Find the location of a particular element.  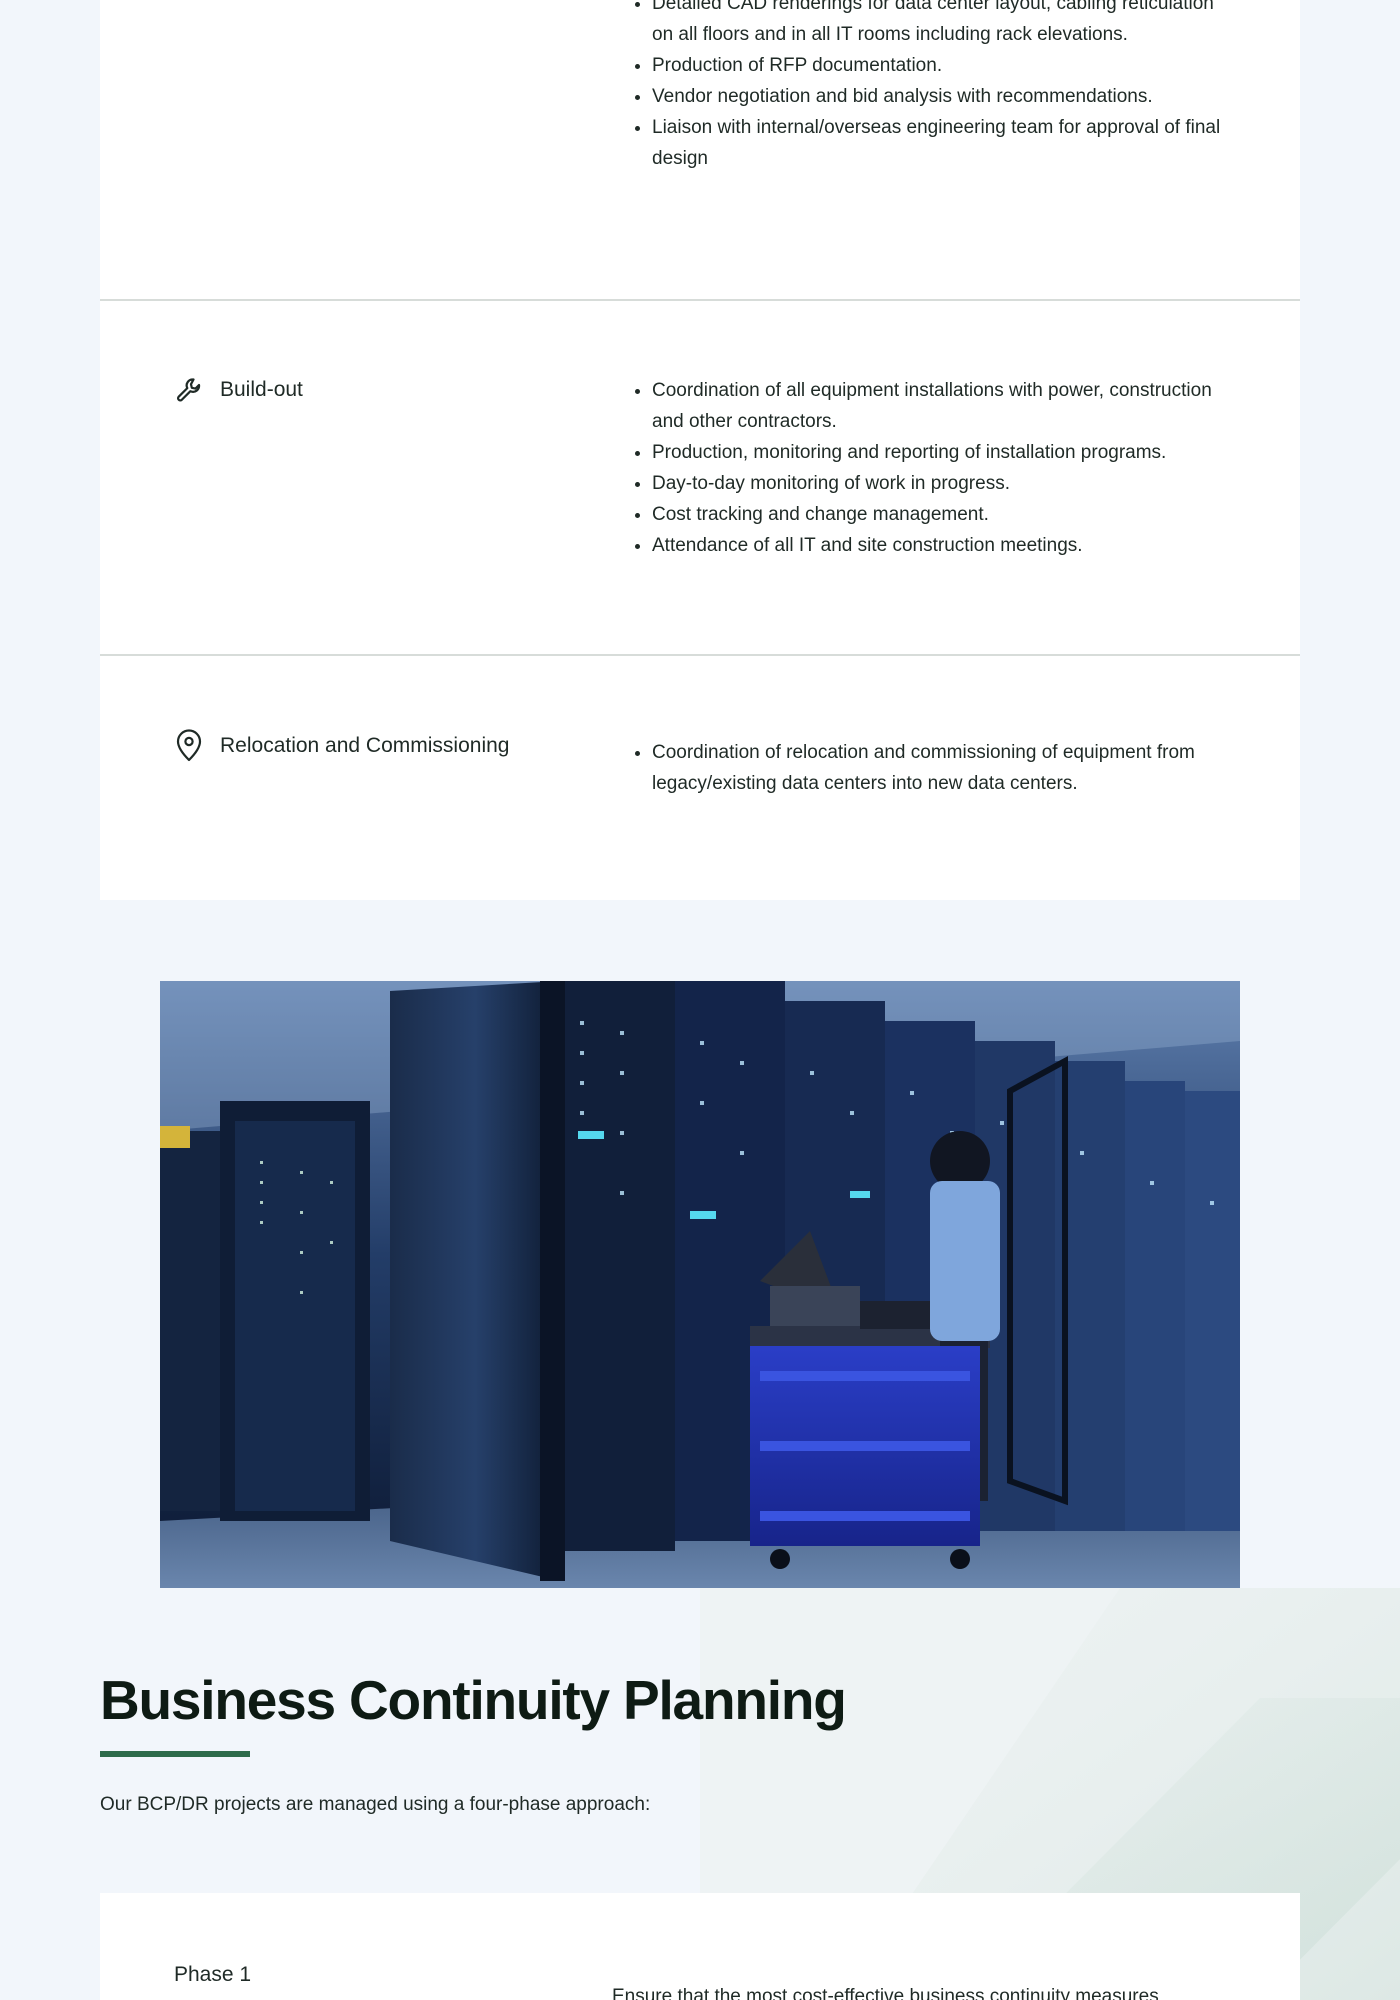

bullet-item: Cost tracking and change management. is located at coordinates (942, 514).